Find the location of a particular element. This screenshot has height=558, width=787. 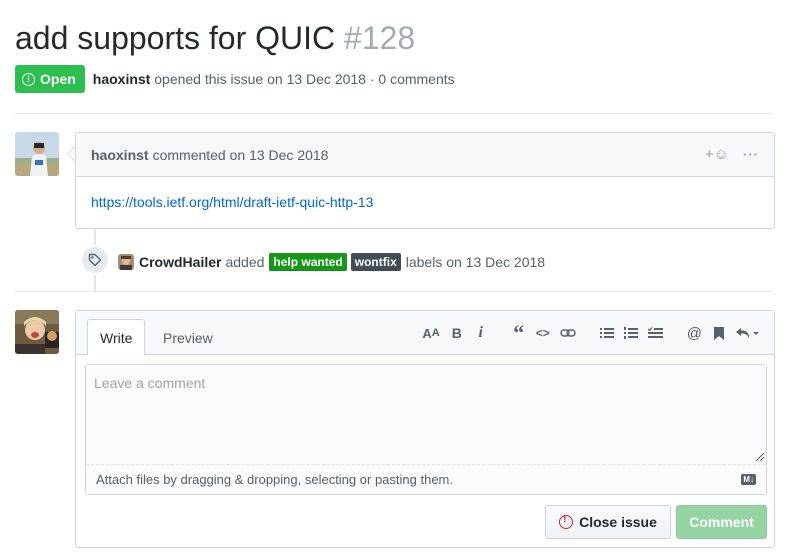

status-text: Open is located at coordinates (58, 79).